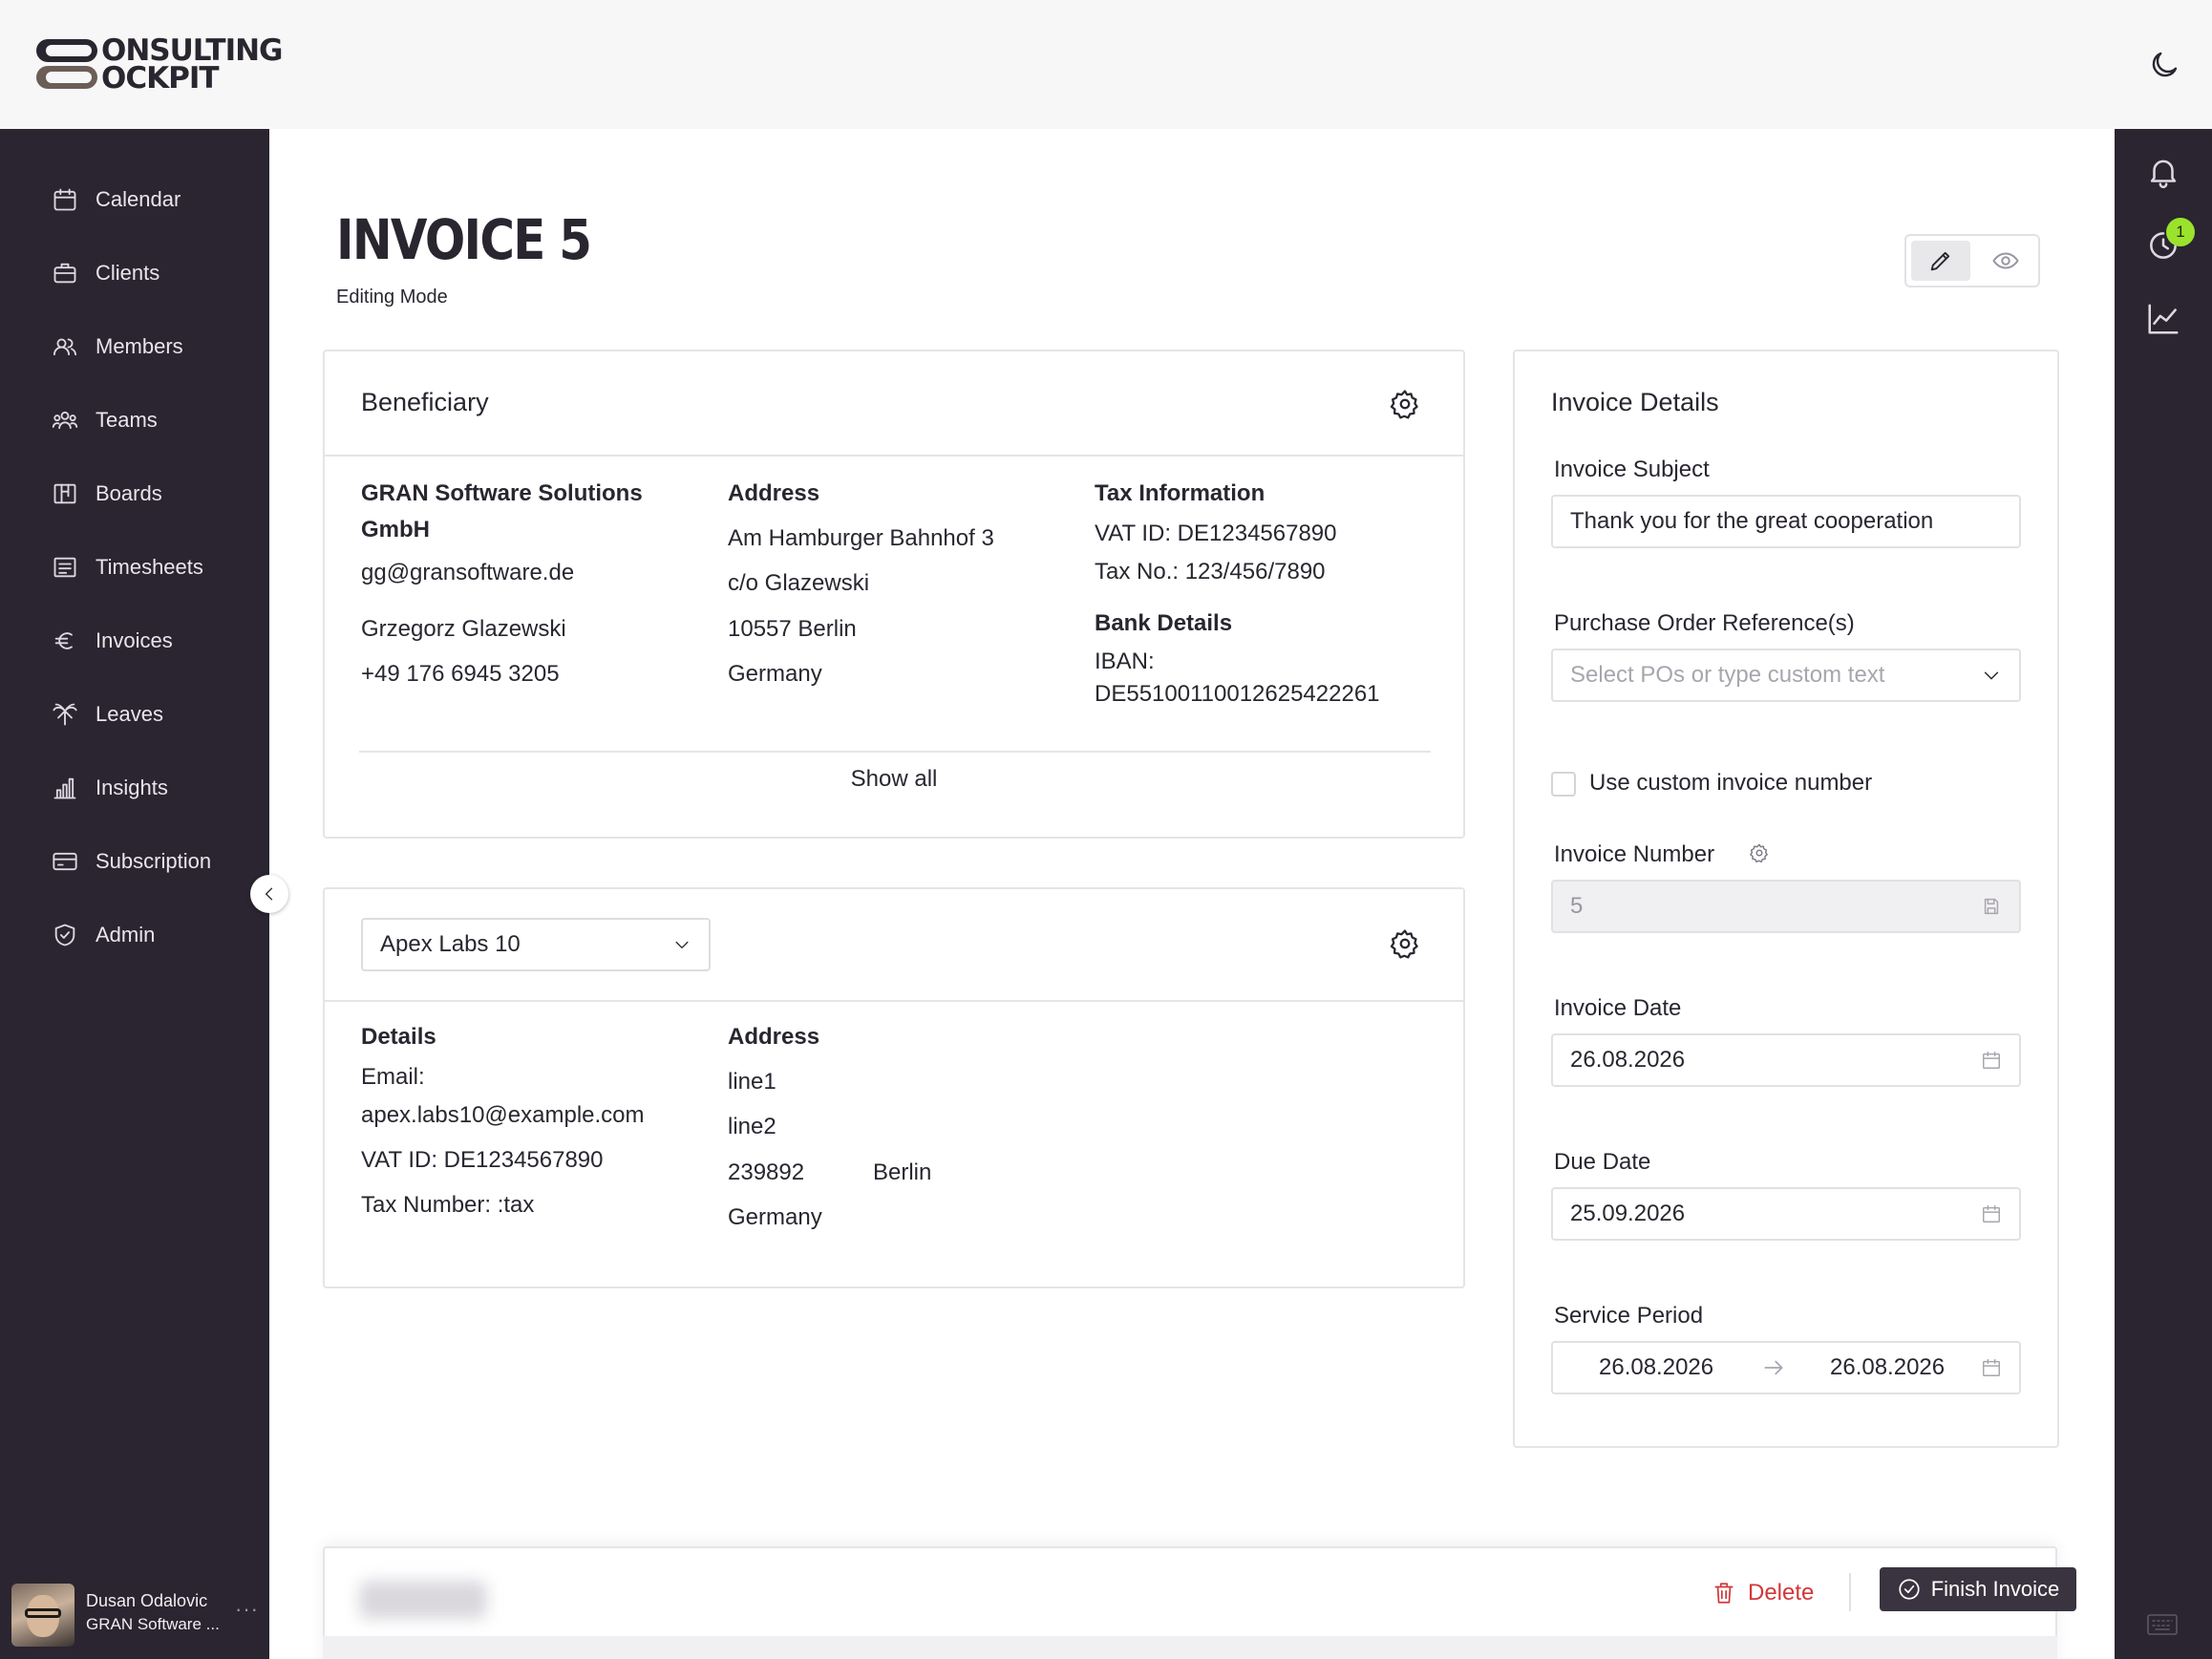 This screenshot has height=1659, width=2212. I want to click on sidebar-item-invoices: Invoices, so click(134, 641).